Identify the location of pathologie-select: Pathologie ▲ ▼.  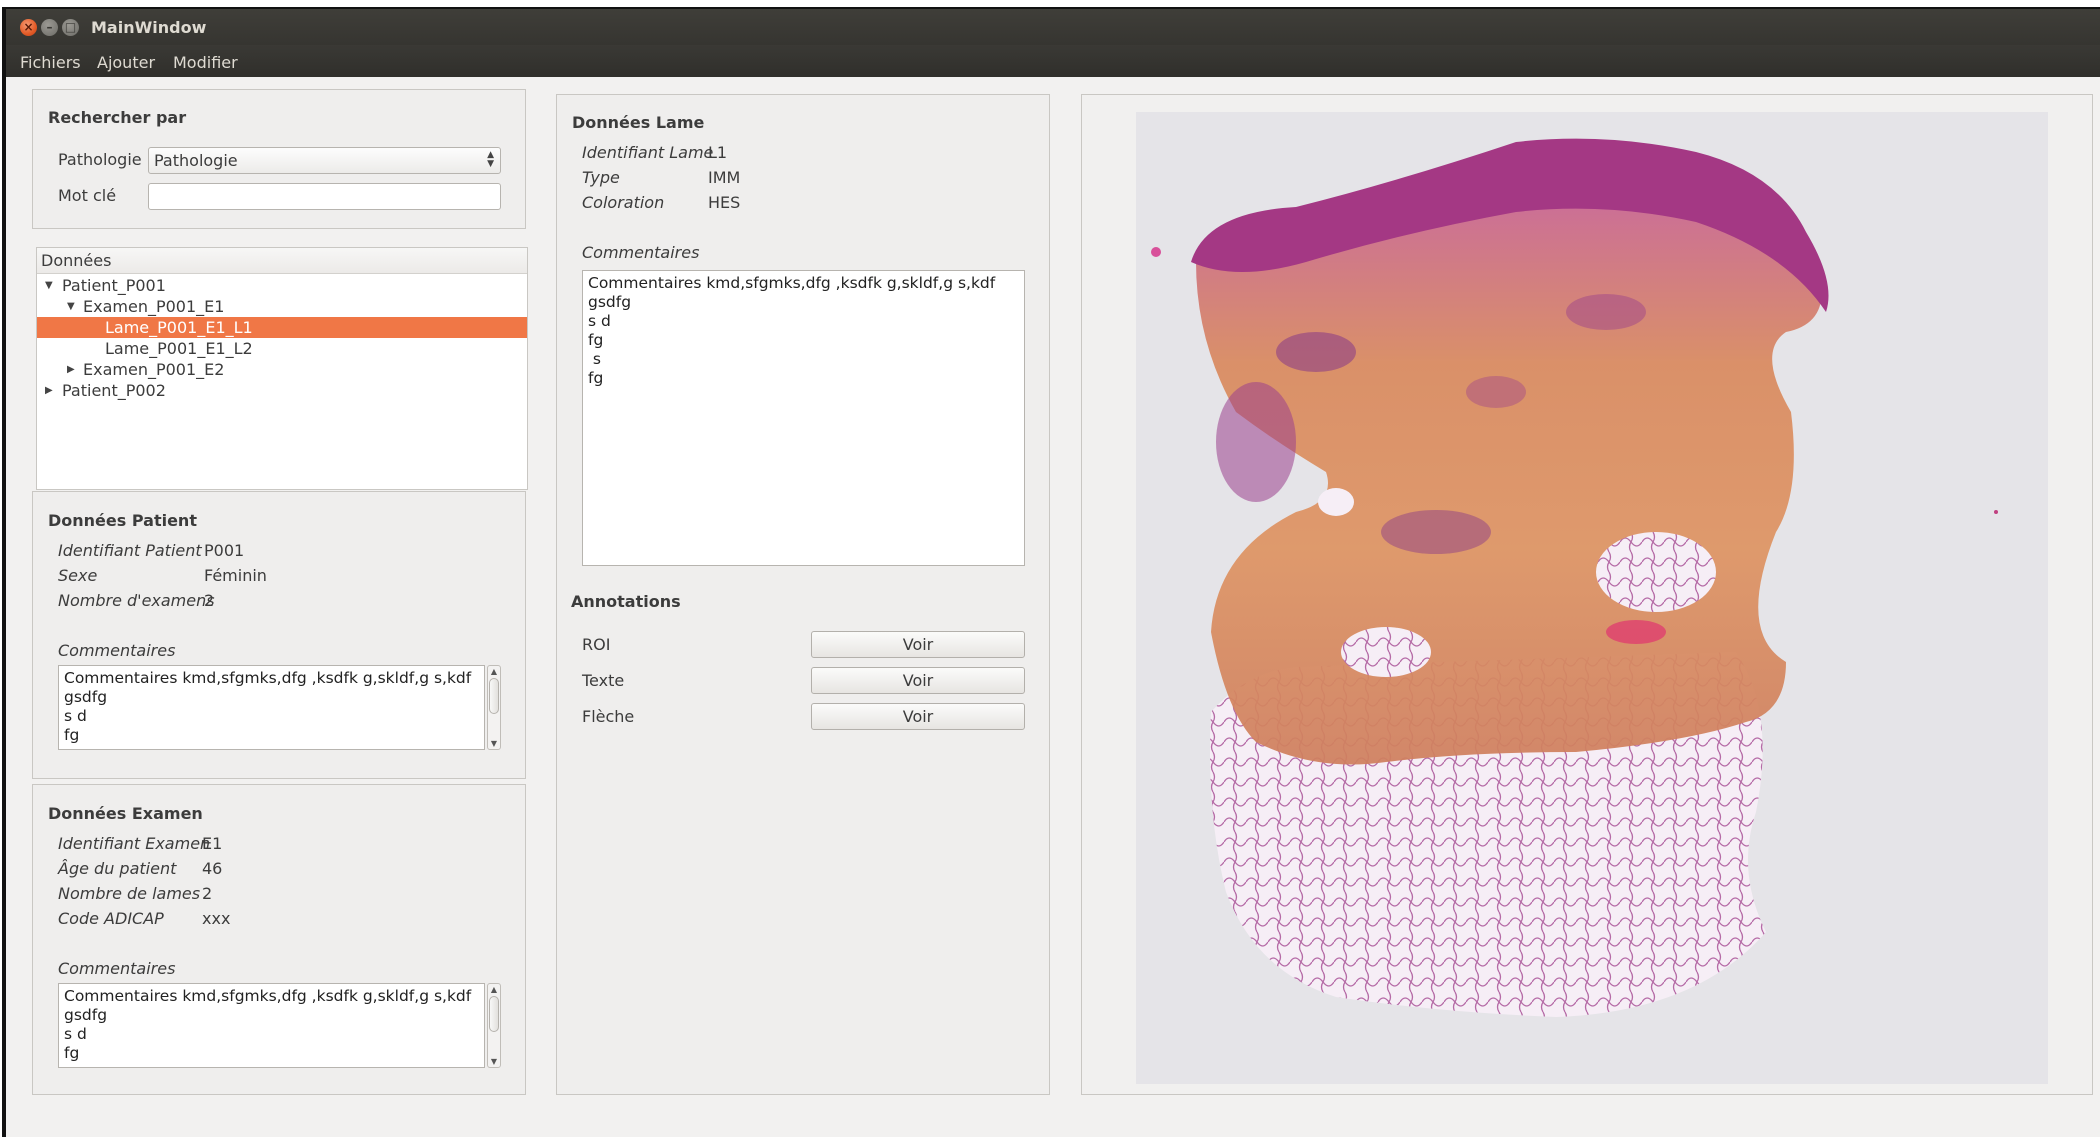
(324, 160).